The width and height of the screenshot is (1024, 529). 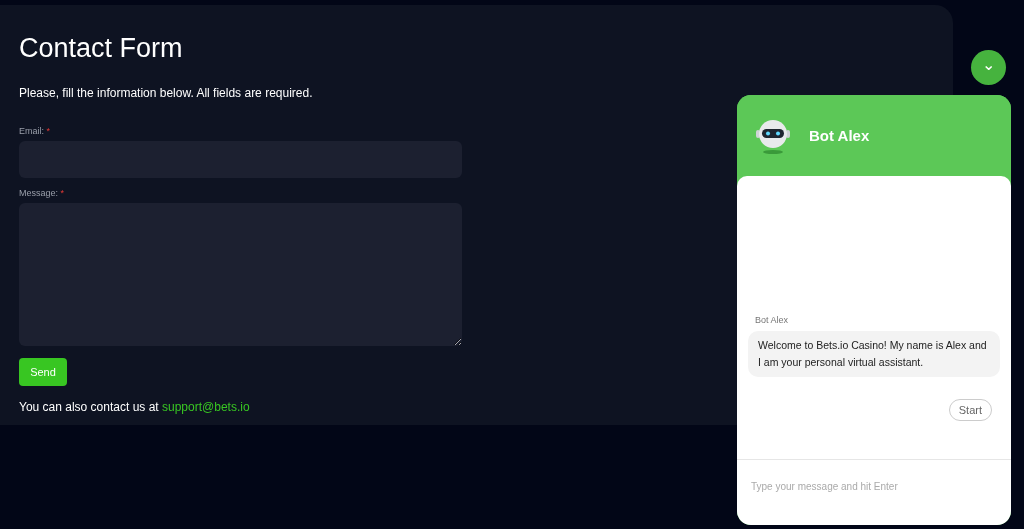 I want to click on form-intro: Please, fill the information below. All fields are required., so click(x=166, y=93).